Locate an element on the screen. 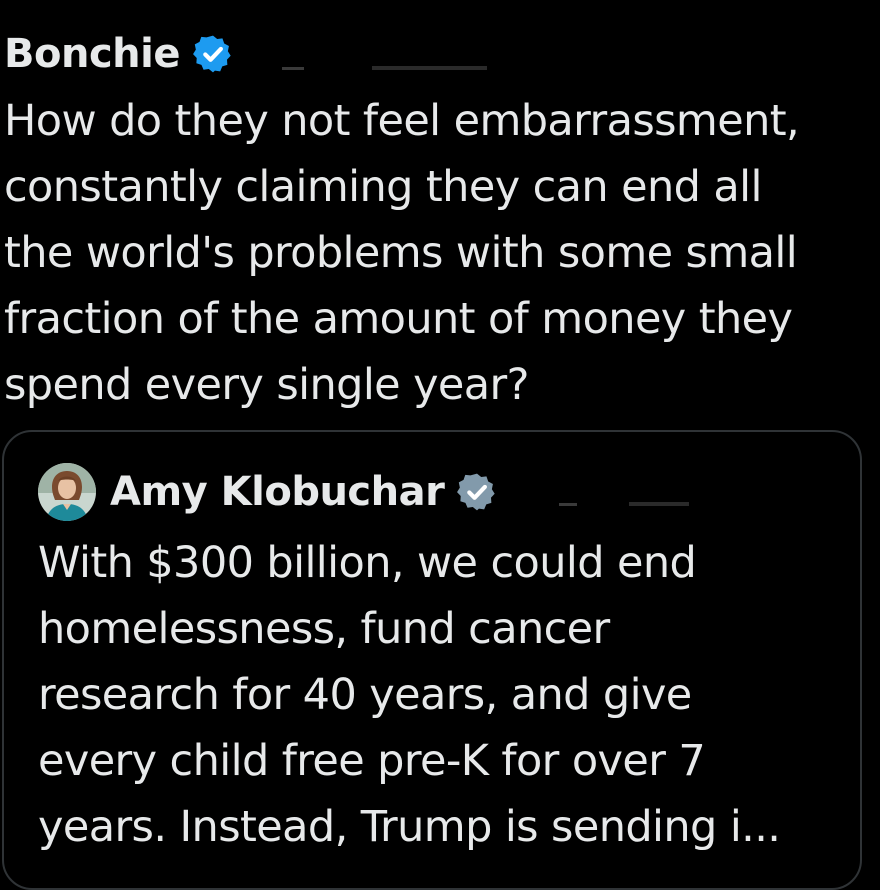  quoted-text-line: every child free pre-K for over 7 is located at coordinates (372, 761).